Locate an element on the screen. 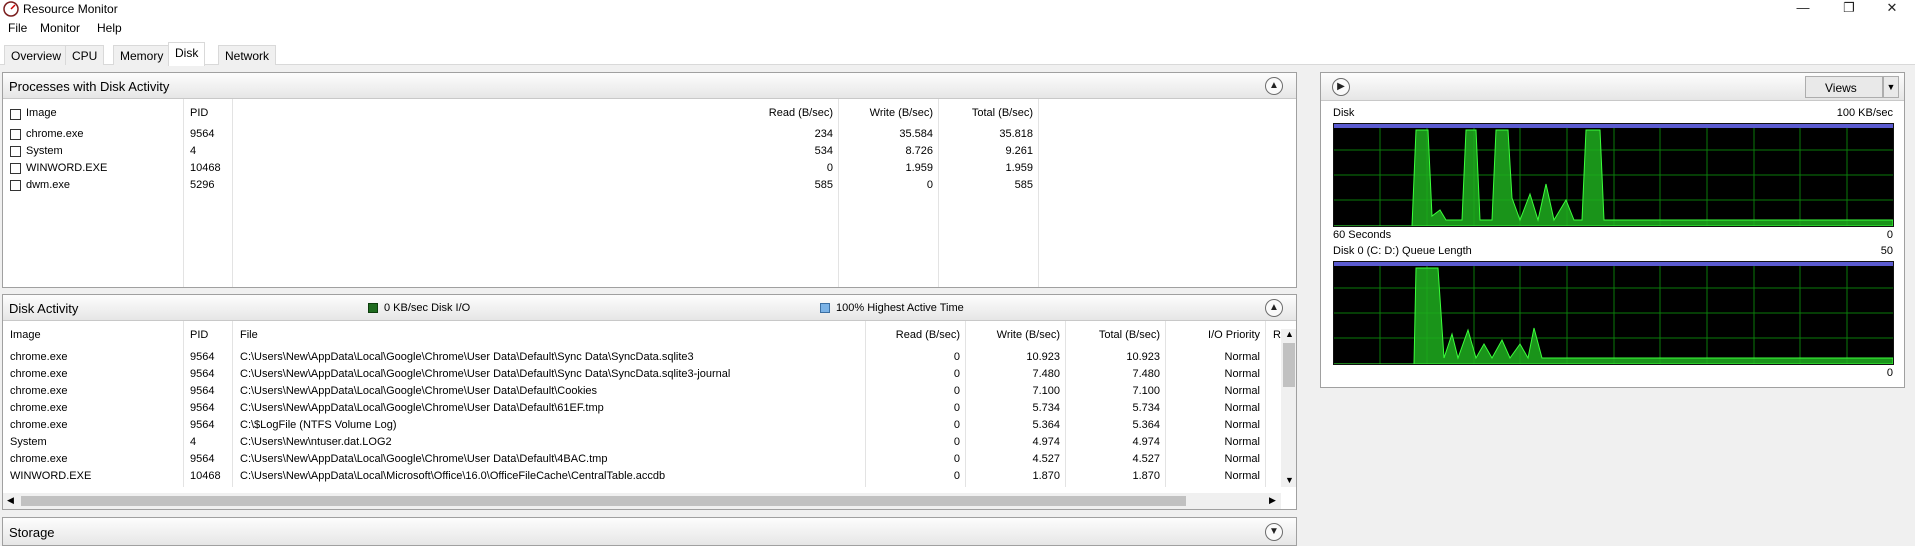 Image resolution: width=1915 pixels, height=546 pixels. cell-total: 7.480 is located at coordinates (1146, 374).